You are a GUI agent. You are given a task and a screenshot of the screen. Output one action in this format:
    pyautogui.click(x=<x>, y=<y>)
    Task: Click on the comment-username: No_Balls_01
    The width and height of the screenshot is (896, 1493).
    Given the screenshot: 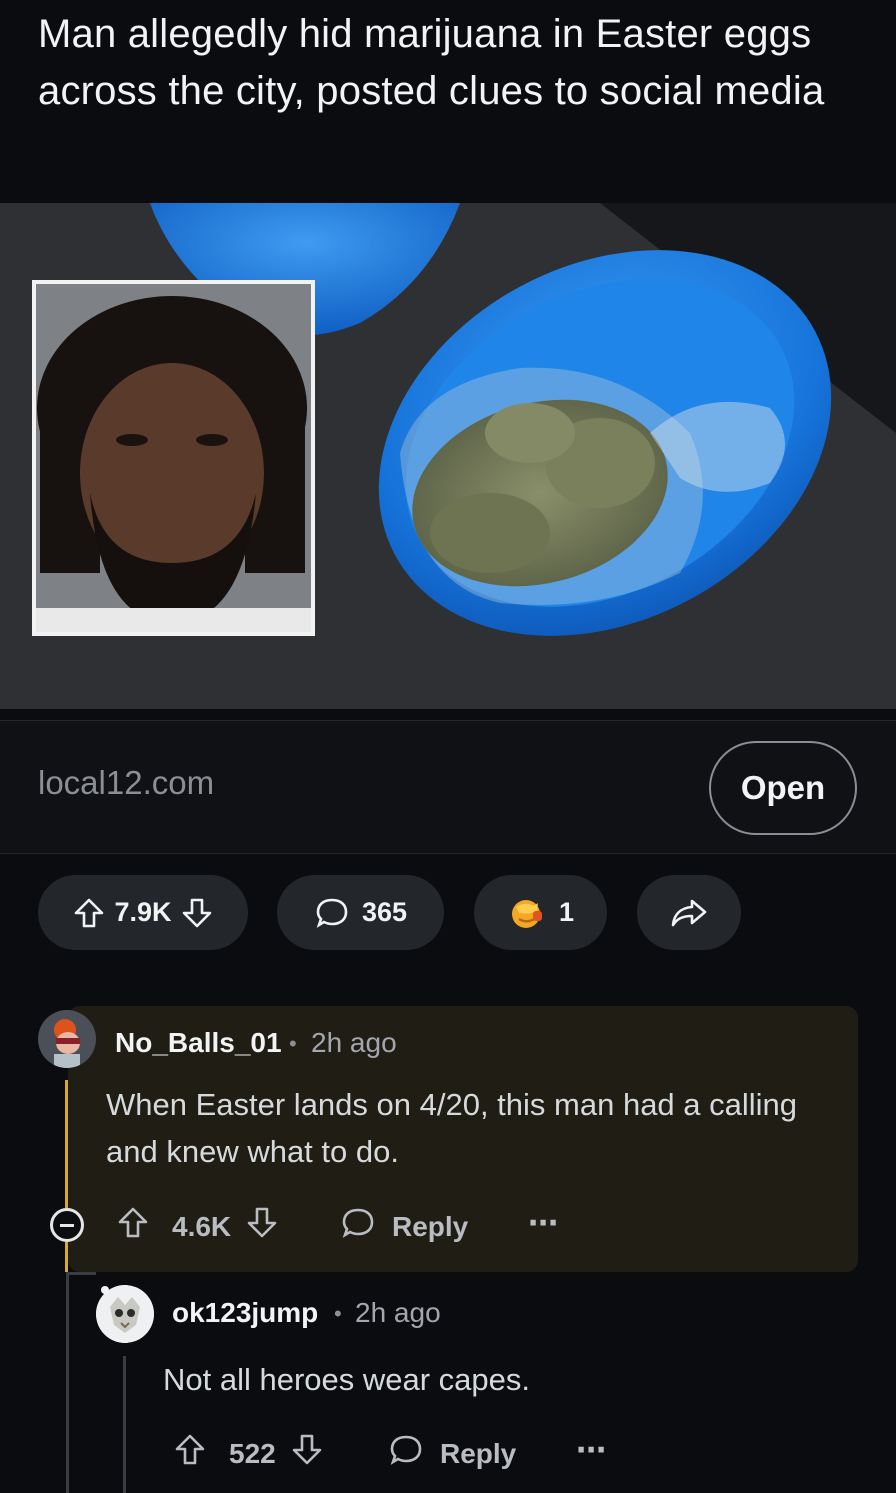 What is the action you would take?
    pyautogui.click(x=198, y=1043)
    